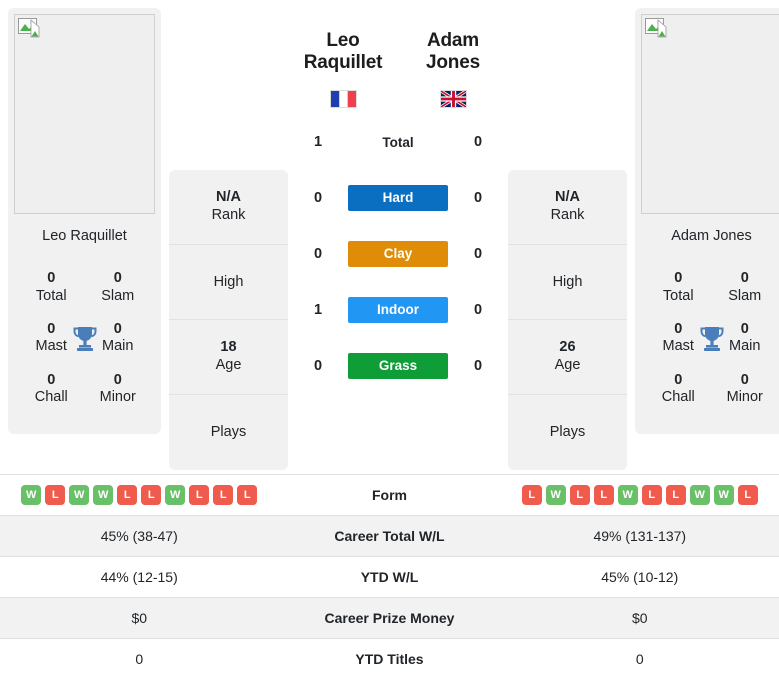 This screenshot has height=699, width=779. I want to click on h2h-surface-indoor: Indoor, so click(398, 310).